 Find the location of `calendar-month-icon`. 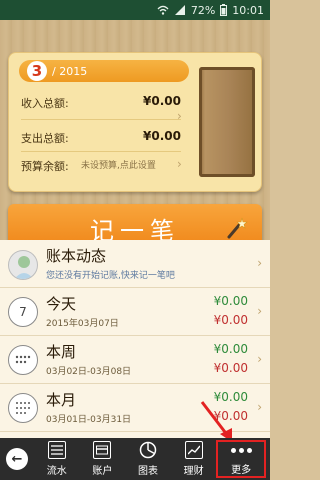

calendar-month-icon is located at coordinates (23, 408).